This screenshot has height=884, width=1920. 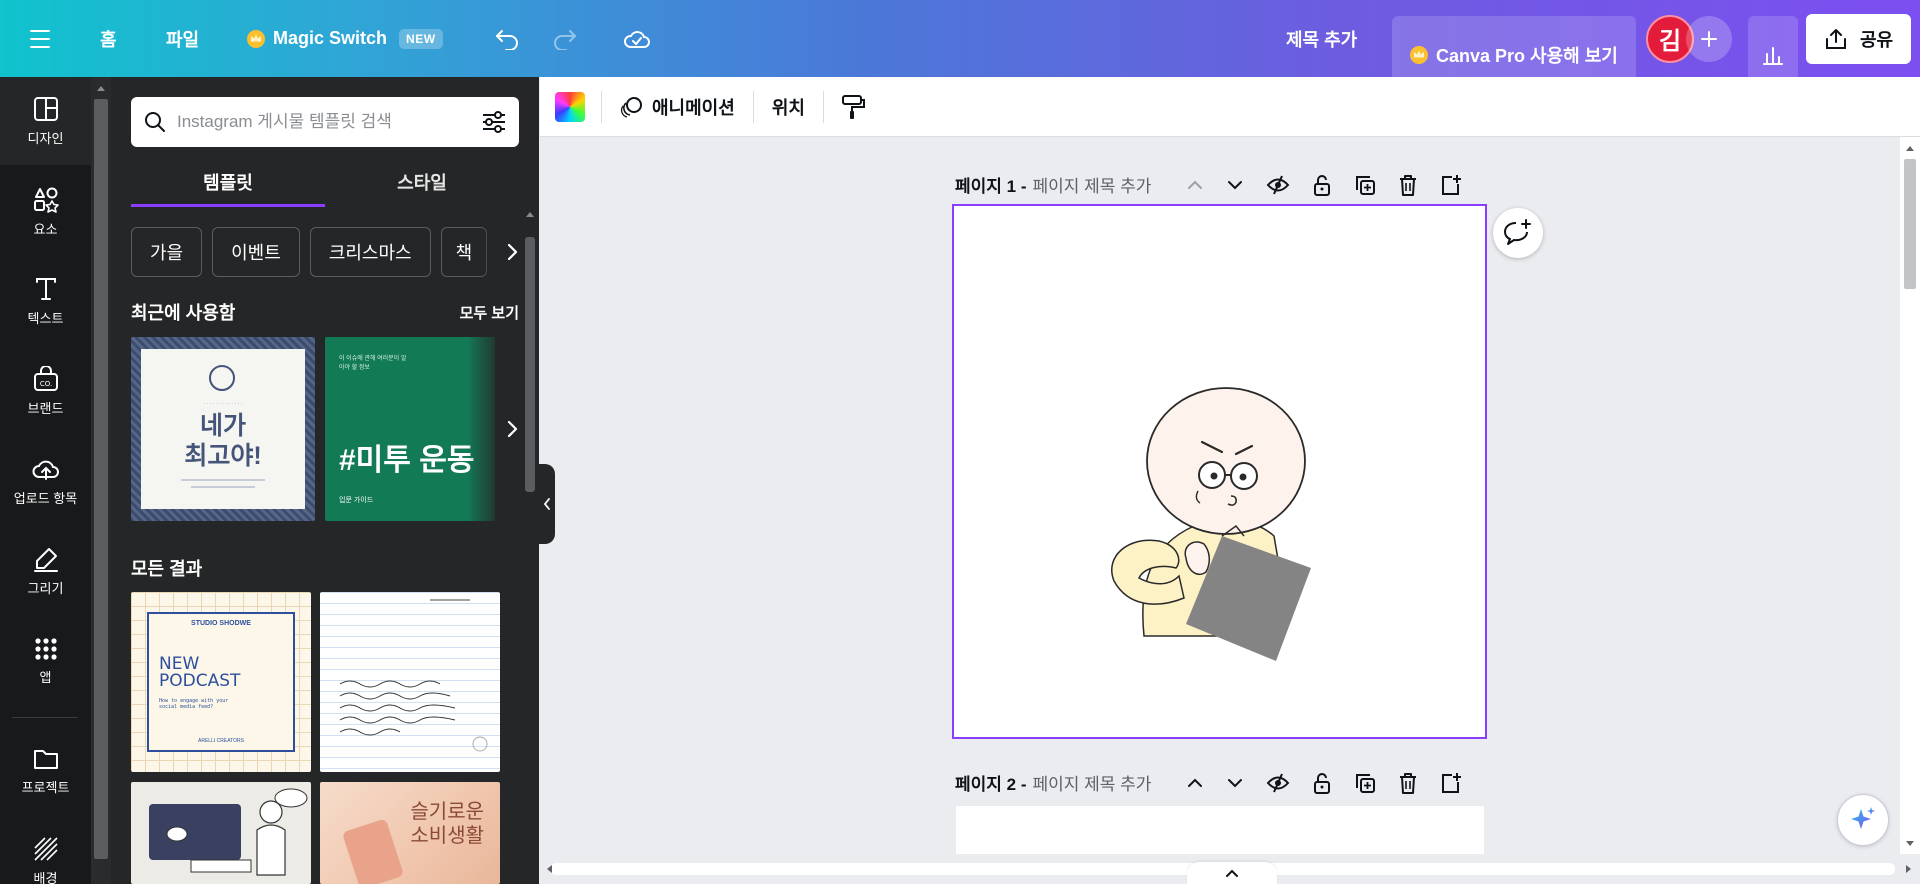 What do you see at coordinates (530, 364) in the screenshot?
I see `panel-scroll-thumb` at bounding box center [530, 364].